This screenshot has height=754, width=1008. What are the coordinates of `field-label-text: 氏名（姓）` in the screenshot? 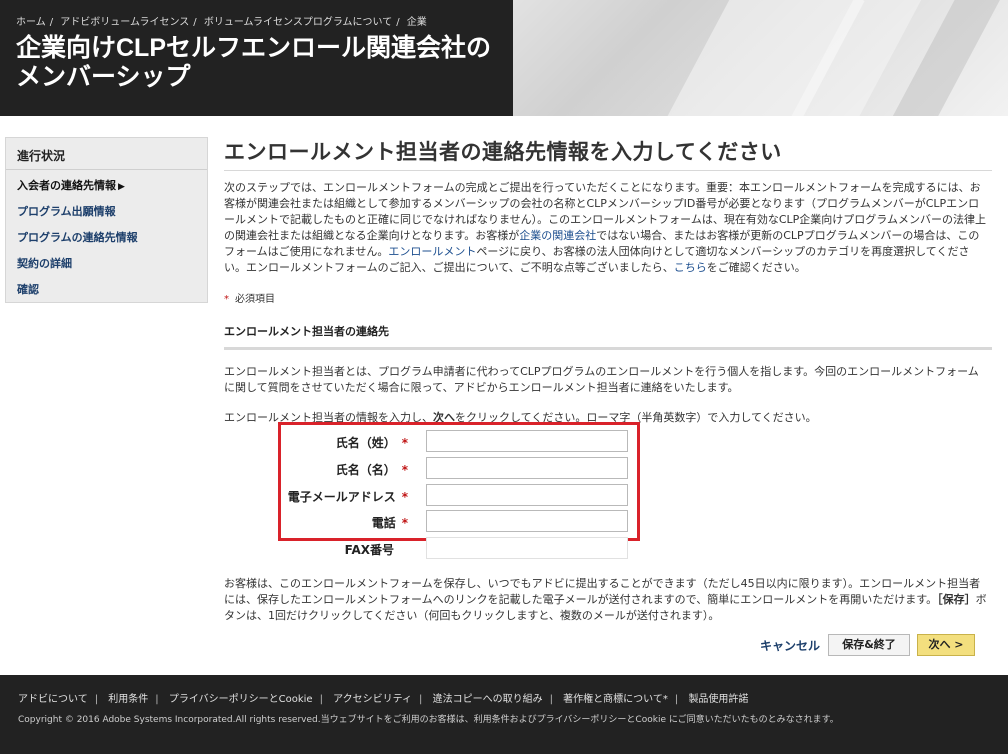 It's located at (365, 443).